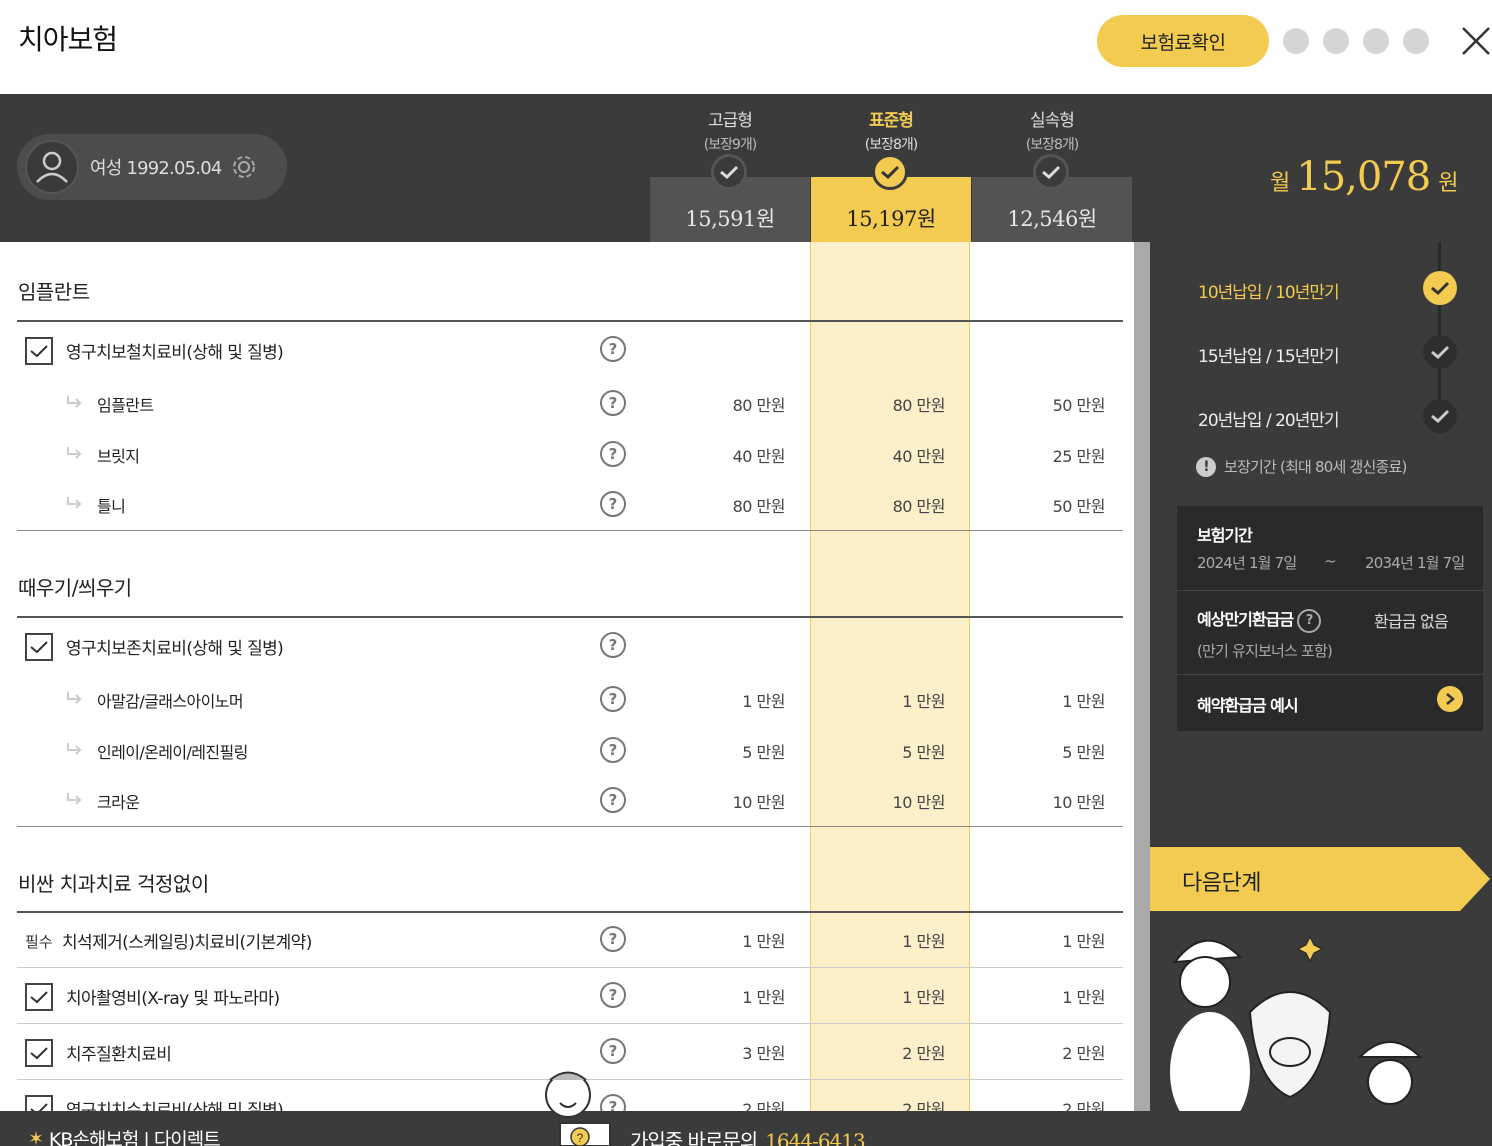  I want to click on next-step-label: 다음단계, so click(1221, 883).